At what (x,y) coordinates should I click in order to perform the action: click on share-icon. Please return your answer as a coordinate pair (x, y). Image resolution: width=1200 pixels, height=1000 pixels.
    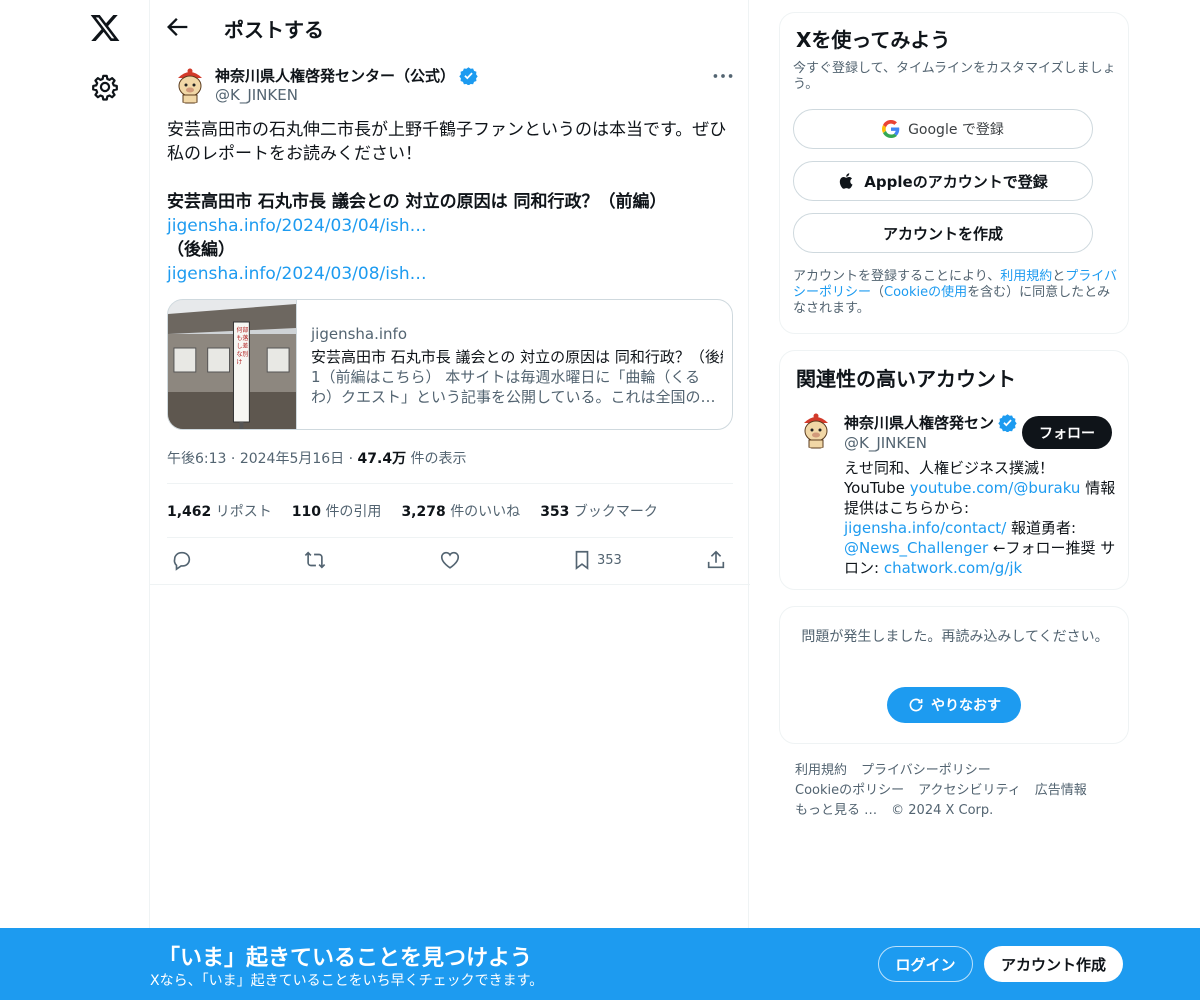
    Looking at the image, I should click on (716, 559).